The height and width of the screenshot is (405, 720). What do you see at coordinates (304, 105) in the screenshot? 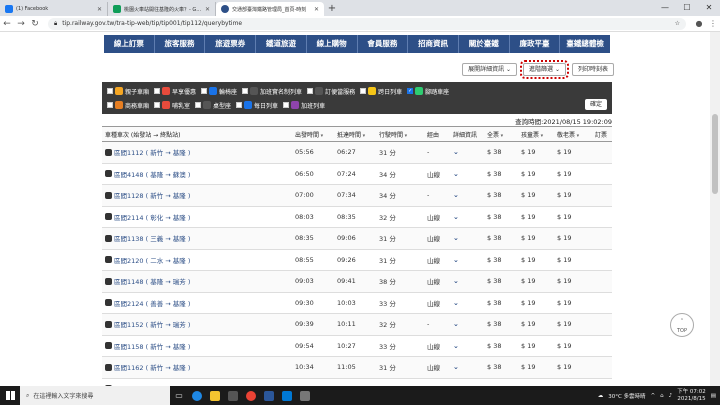
I see `filter-extra-train: 加班列車` at bounding box center [304, 105].